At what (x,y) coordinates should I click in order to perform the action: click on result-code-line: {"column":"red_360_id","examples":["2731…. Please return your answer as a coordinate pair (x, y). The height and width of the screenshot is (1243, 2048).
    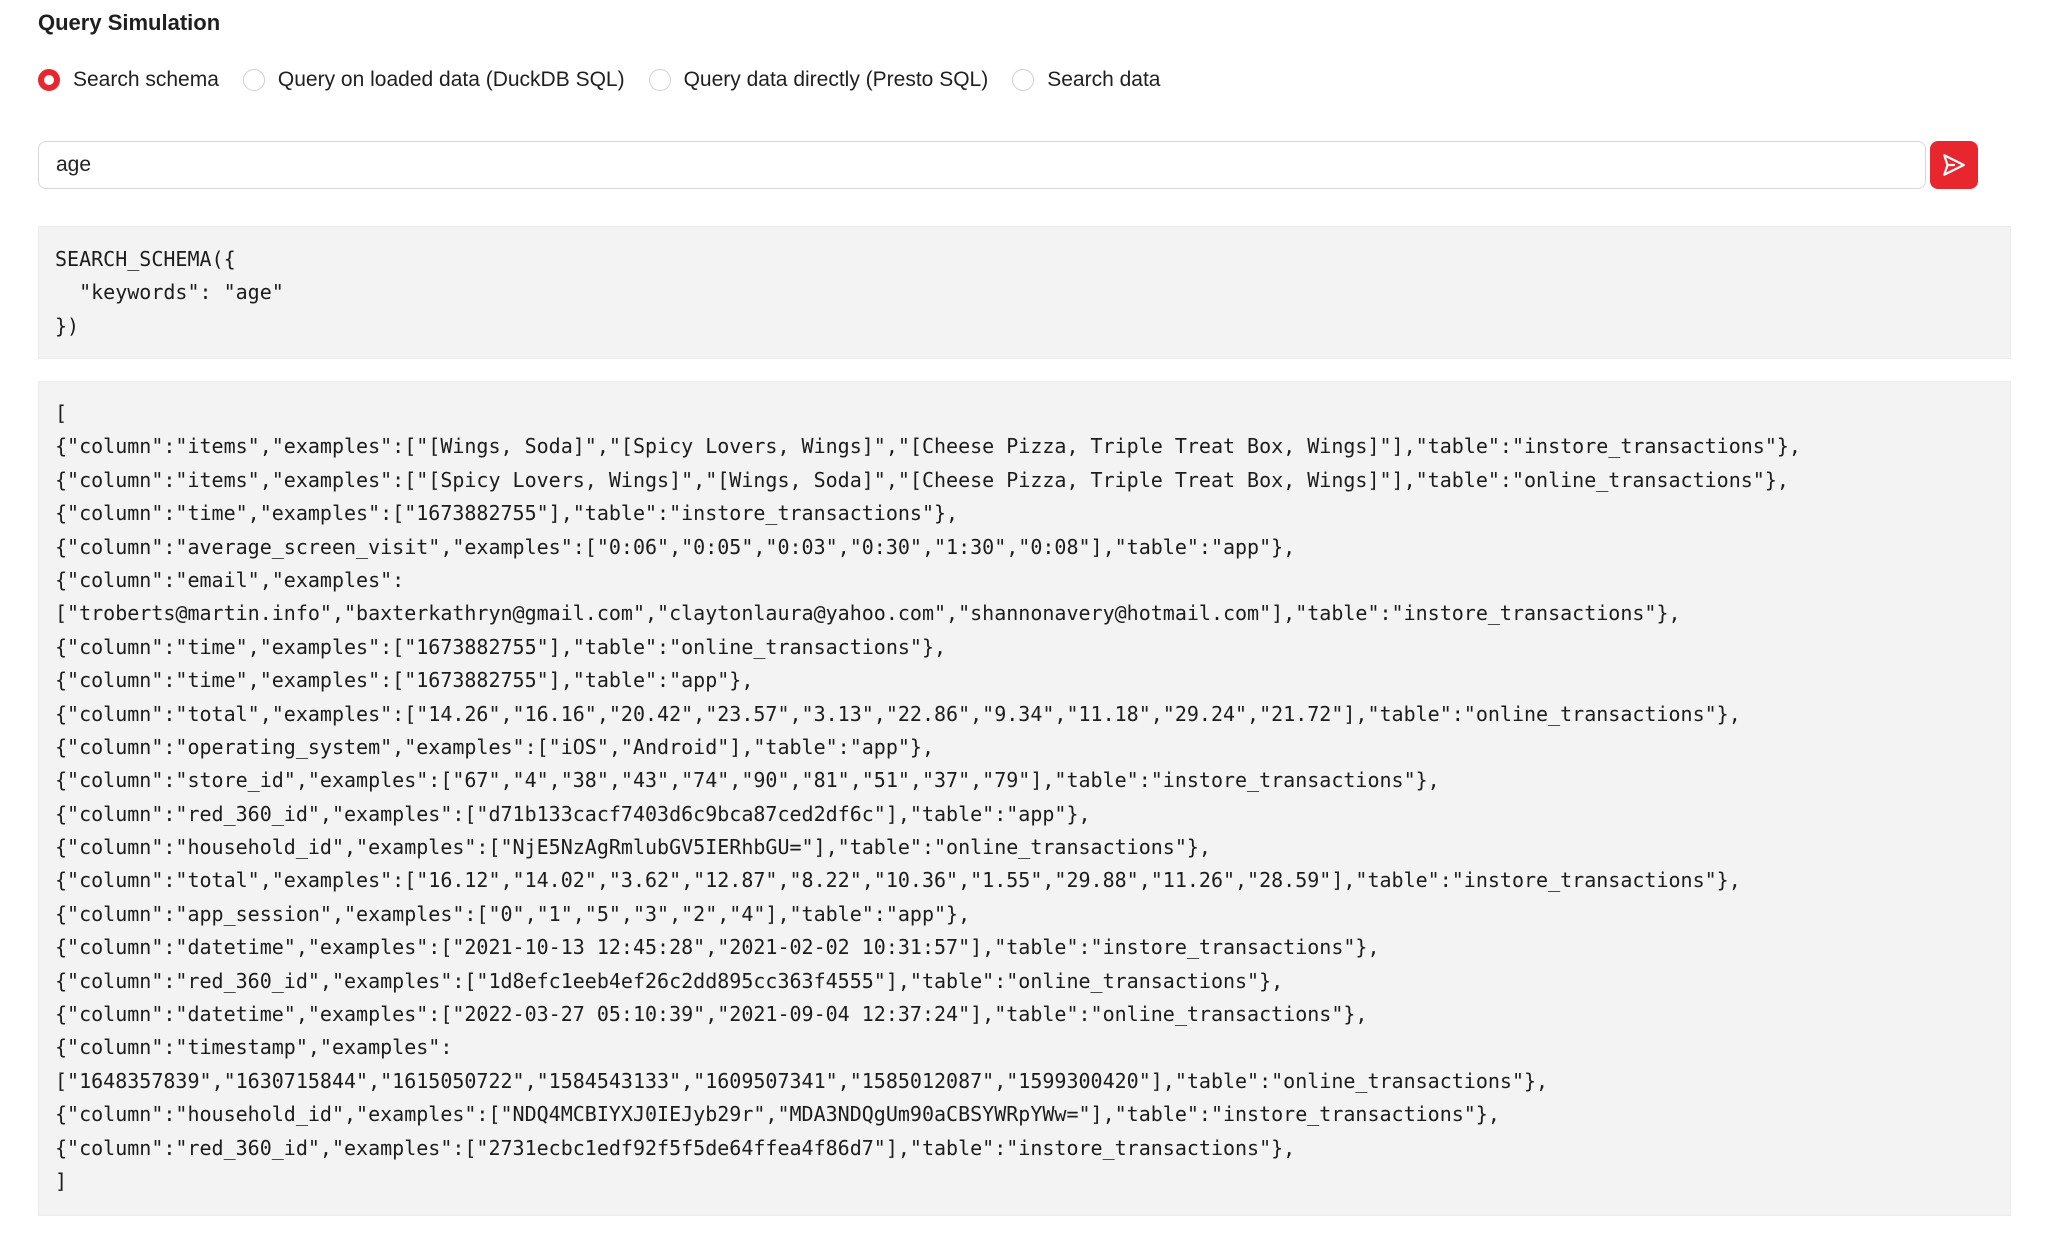
    Looking at the image, I should click on (675, 1147).